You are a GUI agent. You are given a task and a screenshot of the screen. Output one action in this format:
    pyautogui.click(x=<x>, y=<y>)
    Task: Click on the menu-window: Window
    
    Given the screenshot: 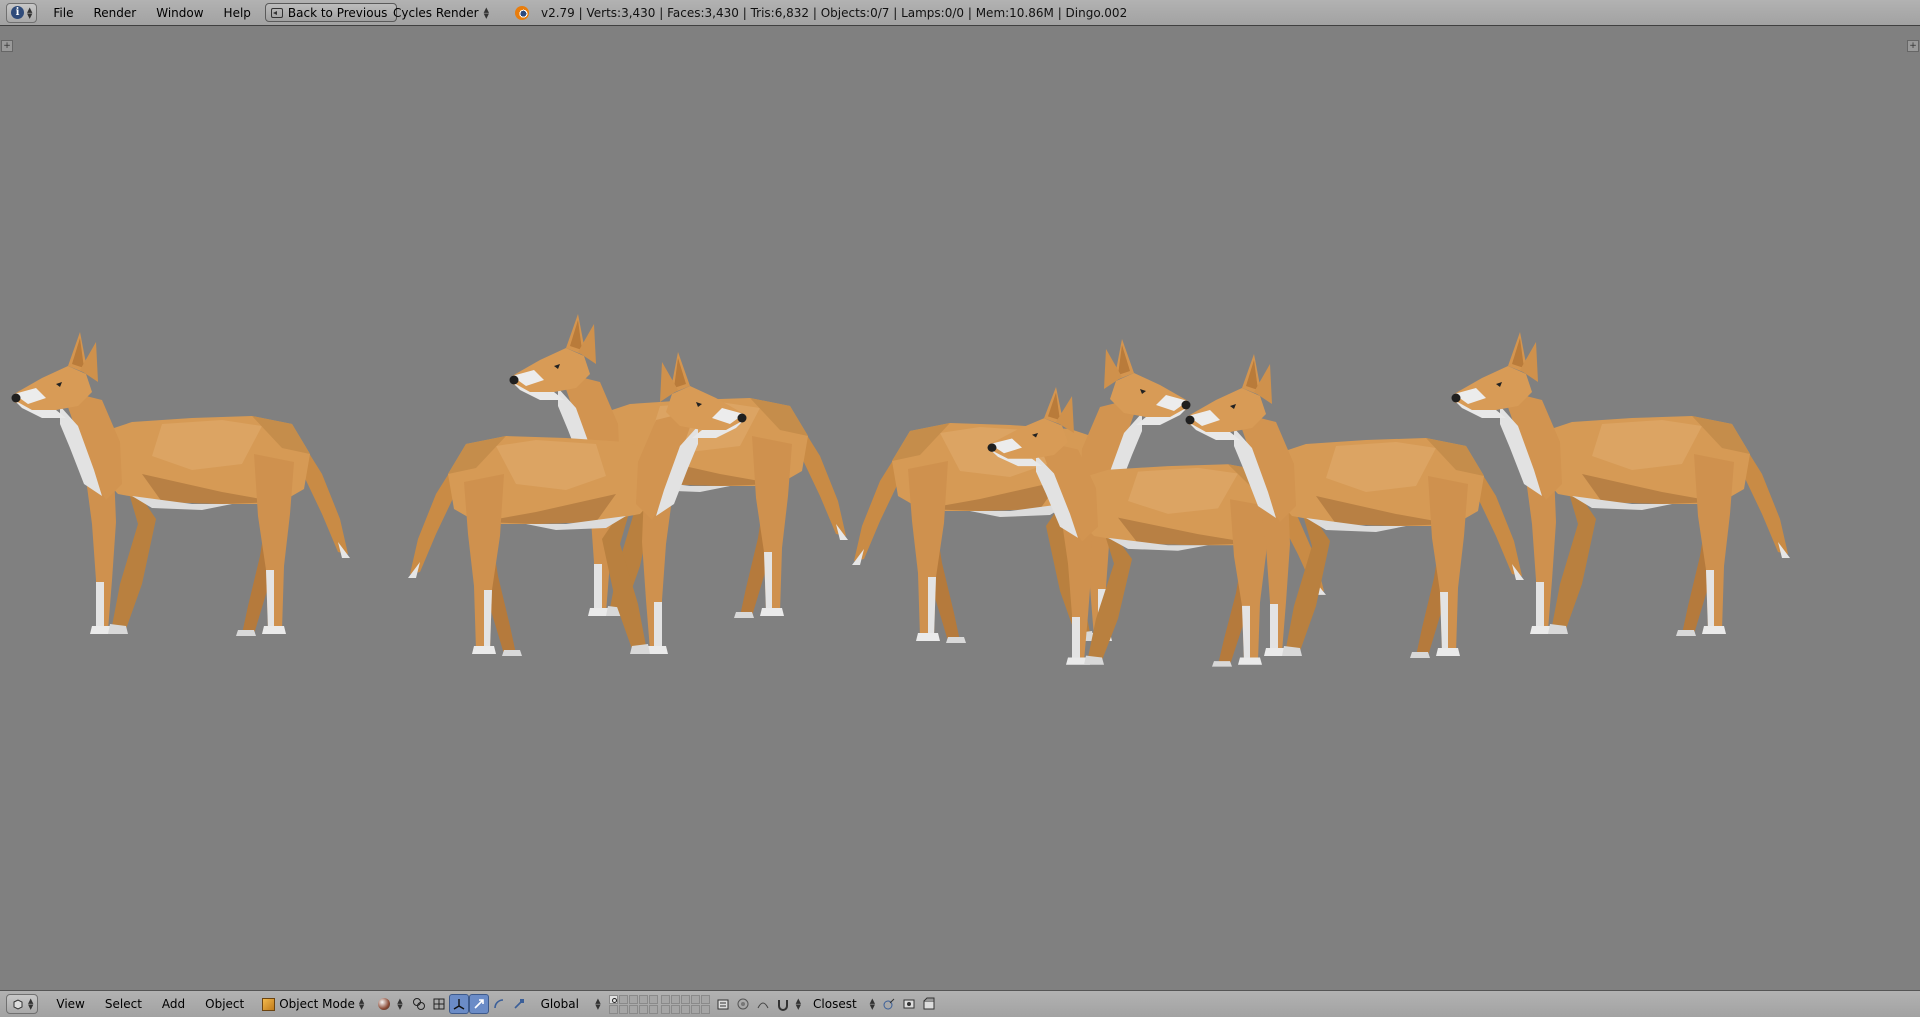 What is the action you would take?
    pyautogui.click(x=179, y=13)
    